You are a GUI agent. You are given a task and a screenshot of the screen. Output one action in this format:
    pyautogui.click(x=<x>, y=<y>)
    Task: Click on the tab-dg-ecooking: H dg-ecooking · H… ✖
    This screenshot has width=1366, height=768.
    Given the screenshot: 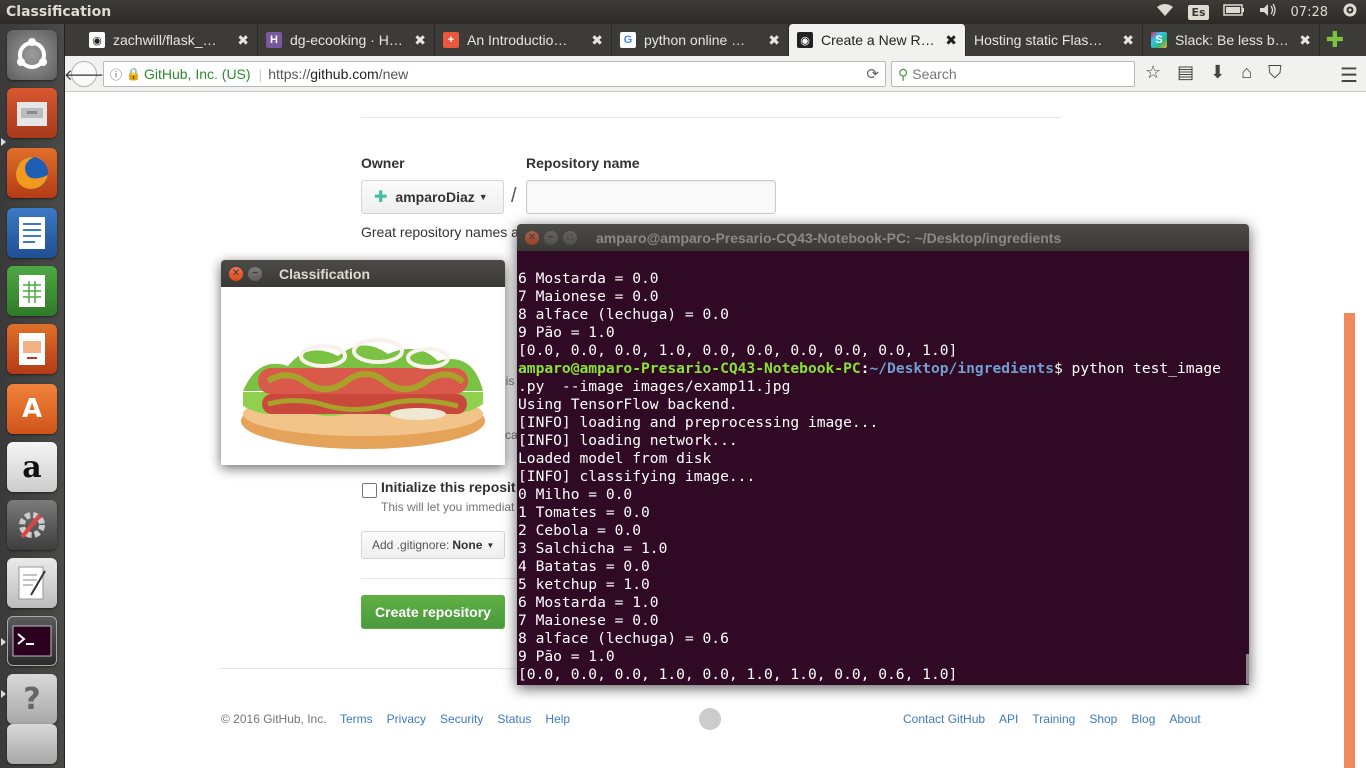 What is the action you would take?
    pyautogui.click(x=346, y=40)
    